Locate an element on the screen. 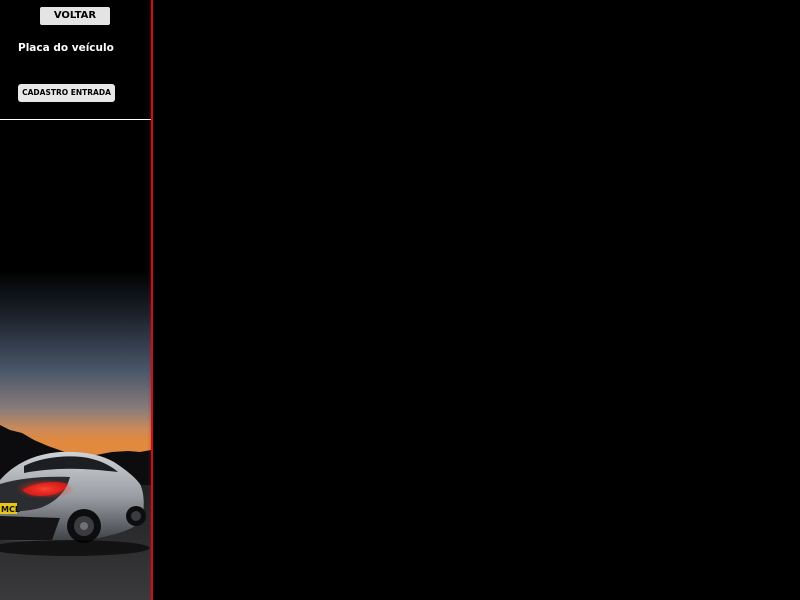  sidebar-divider is located at coordinates (75, 119).